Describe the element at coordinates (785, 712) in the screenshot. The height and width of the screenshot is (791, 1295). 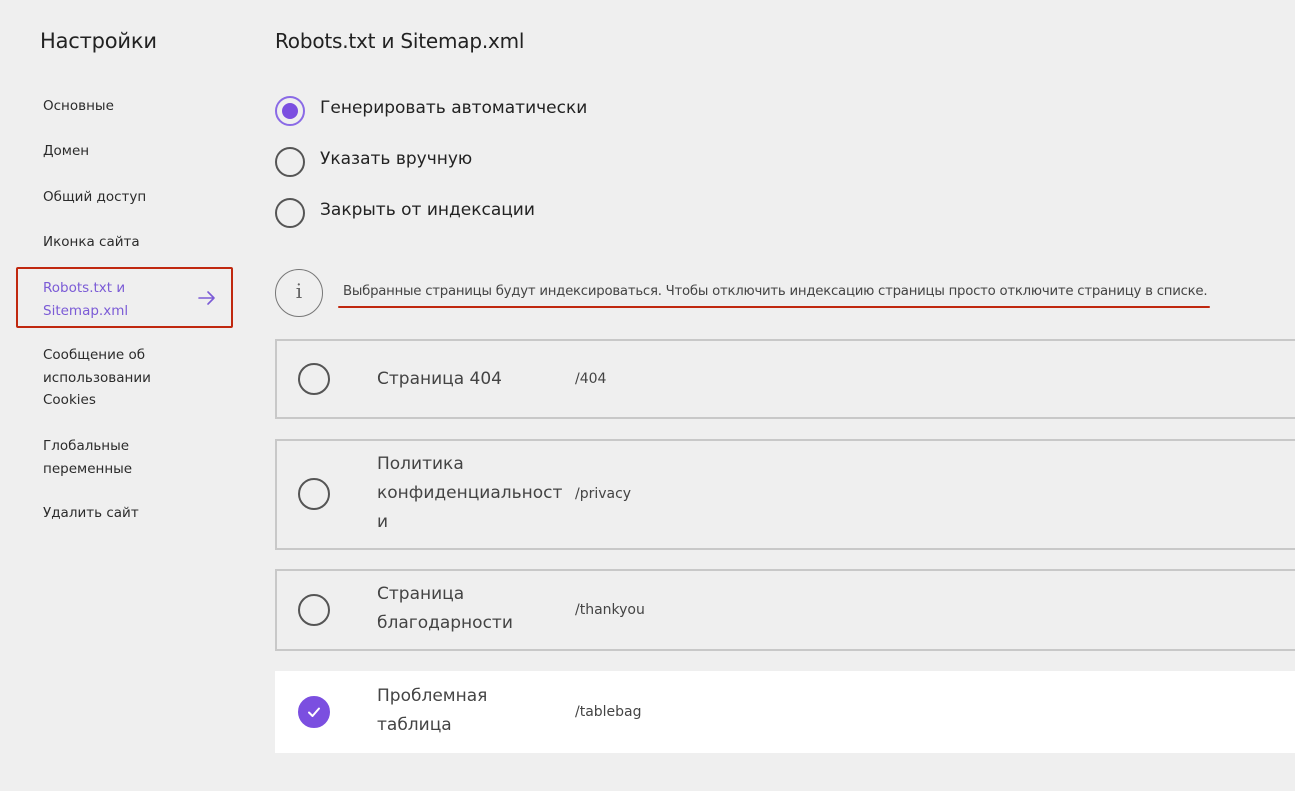
I see `page-card-tablebag: Проблемная таблица /tablebag` at that location.